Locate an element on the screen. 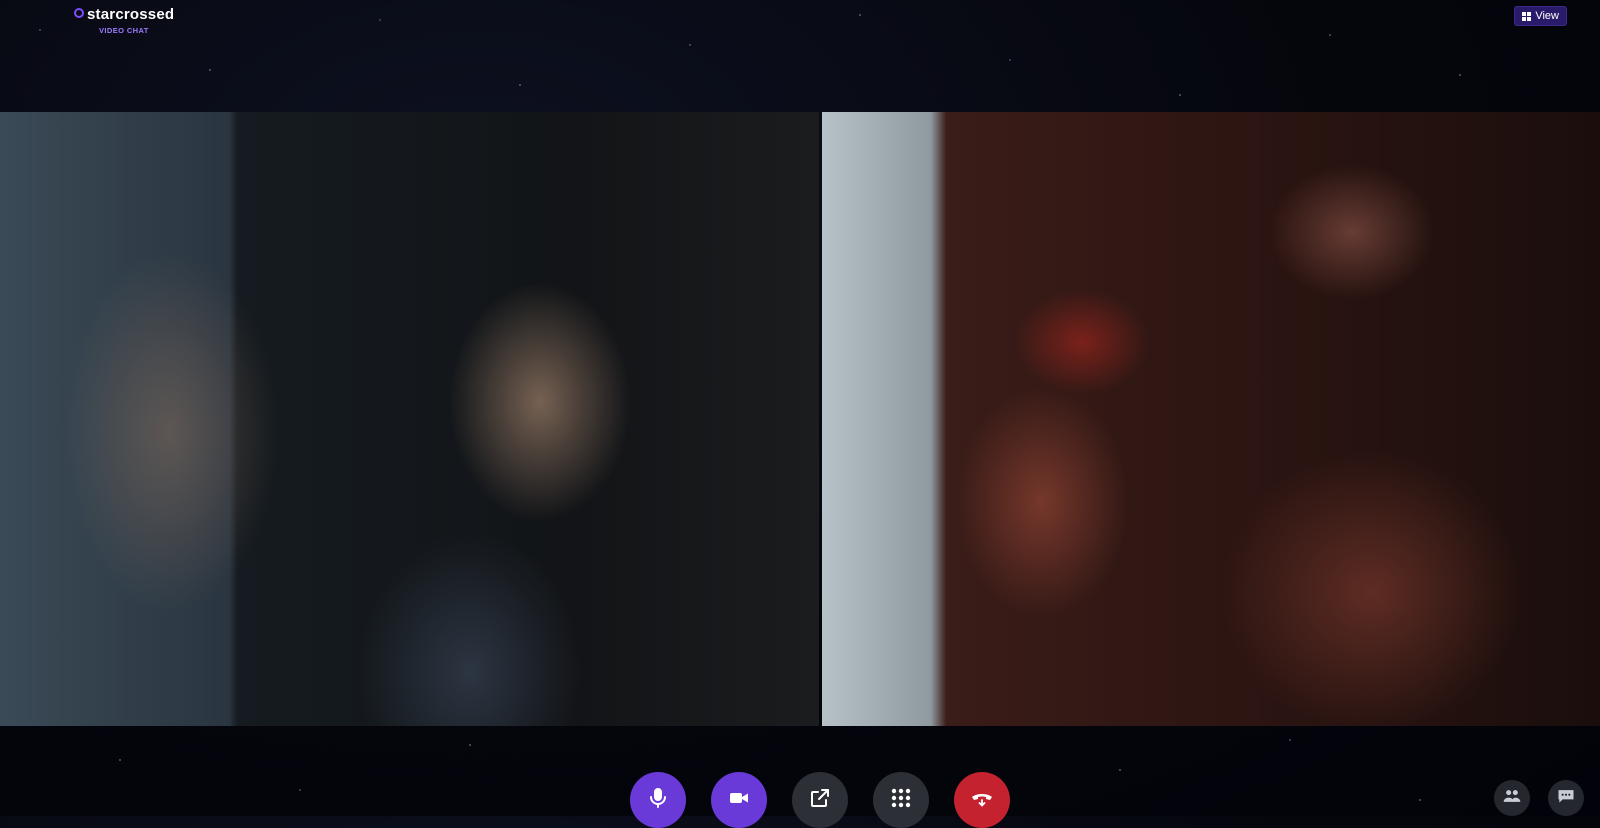 Image resolution: width=1600 pixels, height=828 pixels. external-link-icon is located at coordinates (820, 800).